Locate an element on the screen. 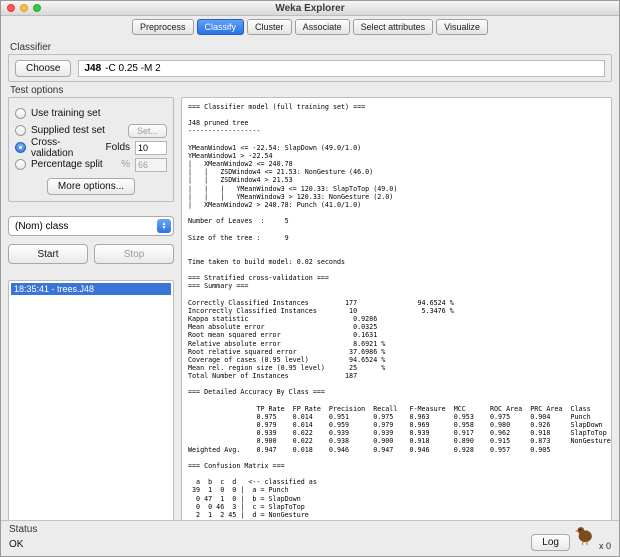 The height and width of the screenshot is (557, 620). window-title: Weka Explorer is located at coordinates (310, 8).